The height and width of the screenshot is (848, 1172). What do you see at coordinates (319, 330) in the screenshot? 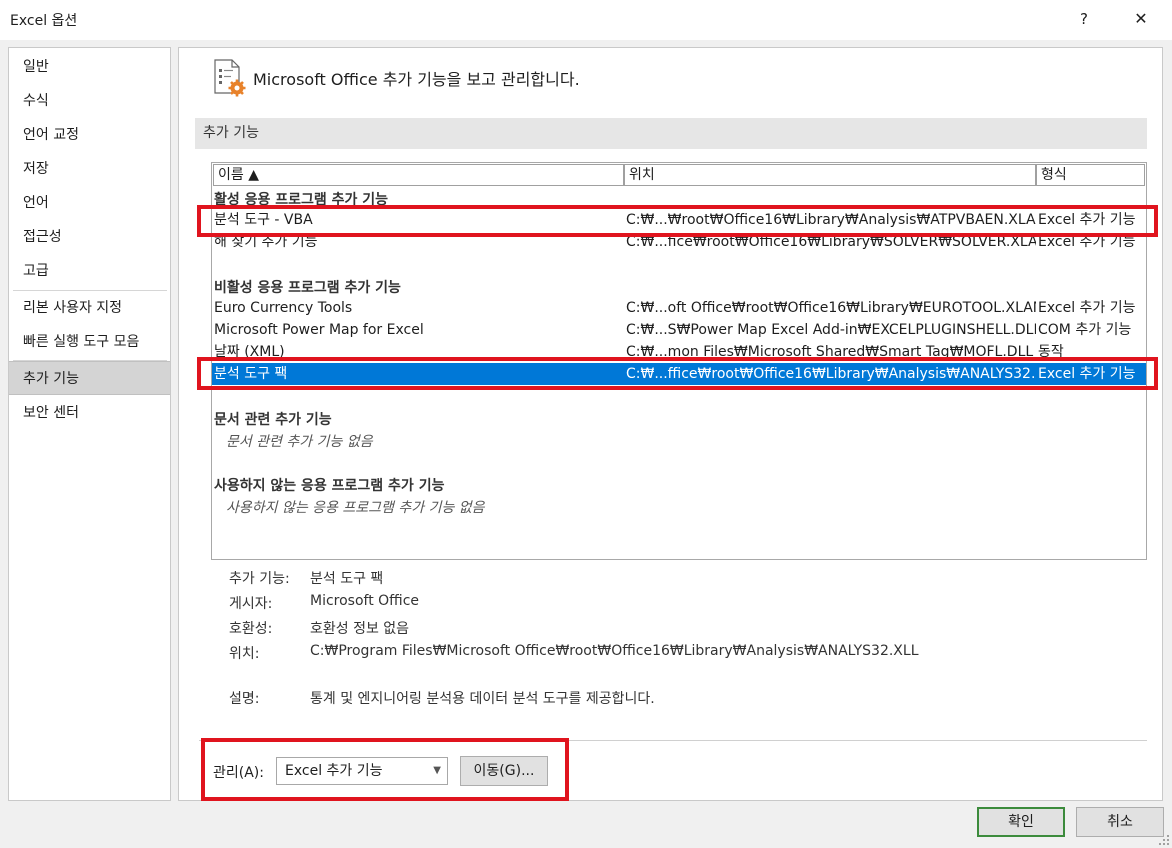
I see `addin-name: Microsoft Power Map for Excel` at bounding box center [319, 330].